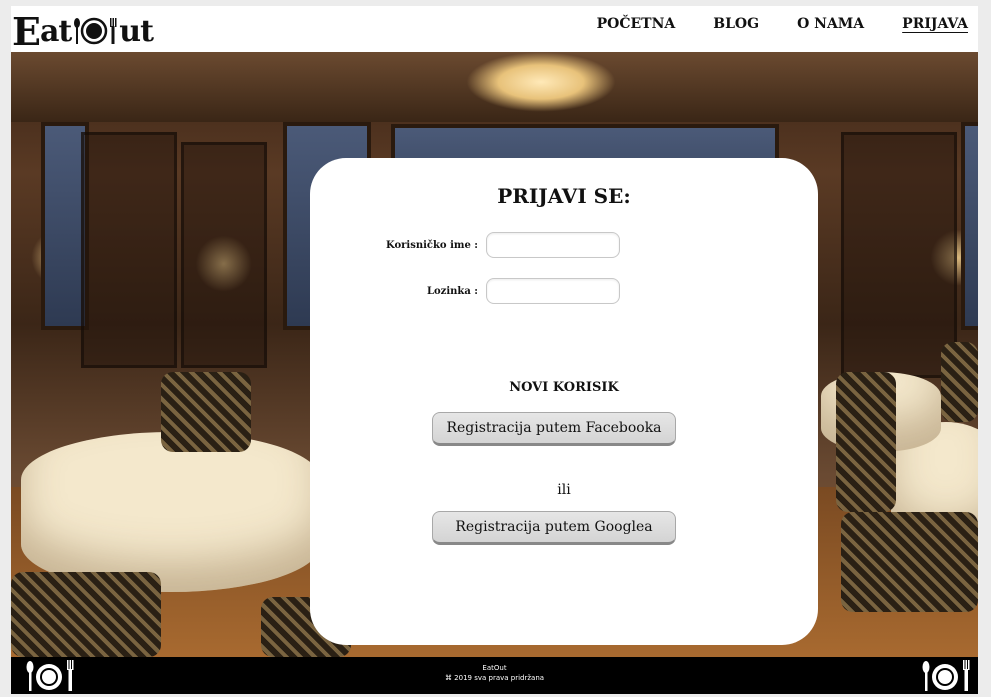 The width and height of the screenshot is (991, 697). Describe the element at coordinates (636, 24) in the screenshot. I see `nav-item-pocetna: POČETNA` at that location.